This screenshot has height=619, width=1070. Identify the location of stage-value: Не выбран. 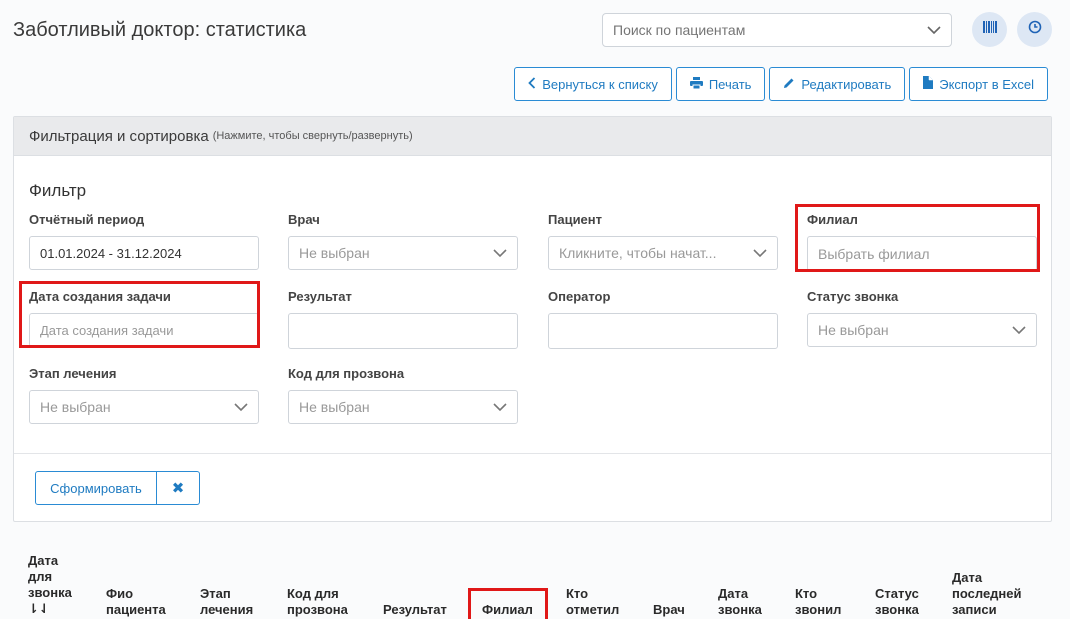
(75, 407).